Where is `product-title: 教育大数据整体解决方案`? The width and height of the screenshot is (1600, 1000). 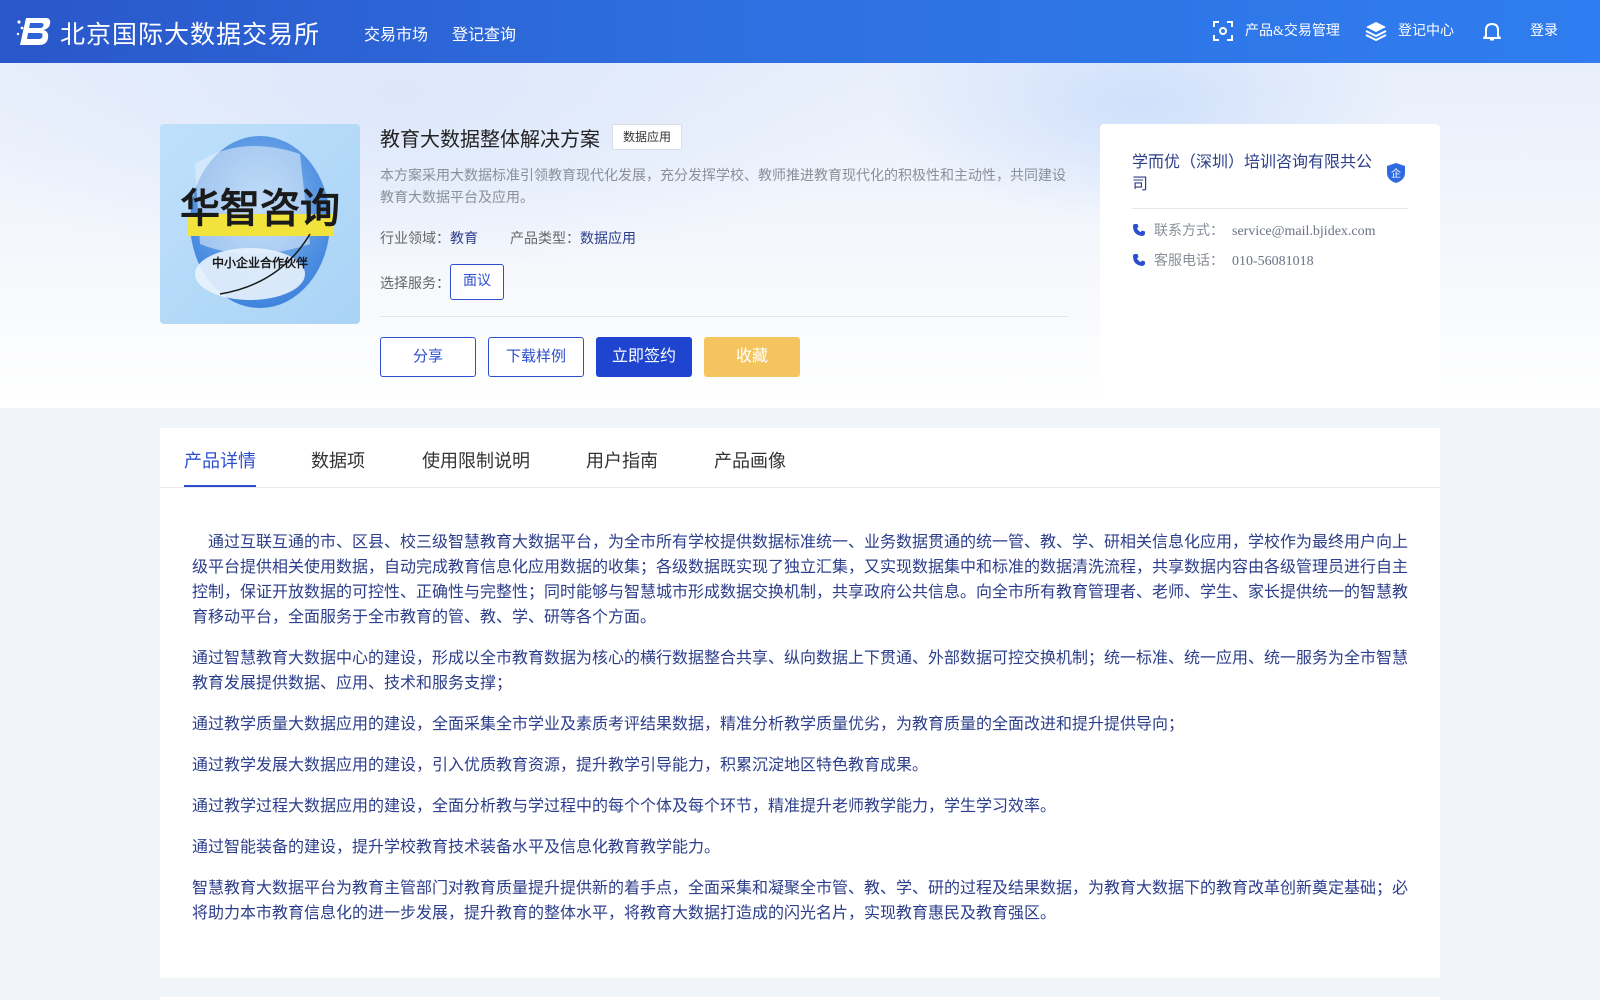 product-title: 教育大数据整体解决方案 is located at coordinates (490, 140).